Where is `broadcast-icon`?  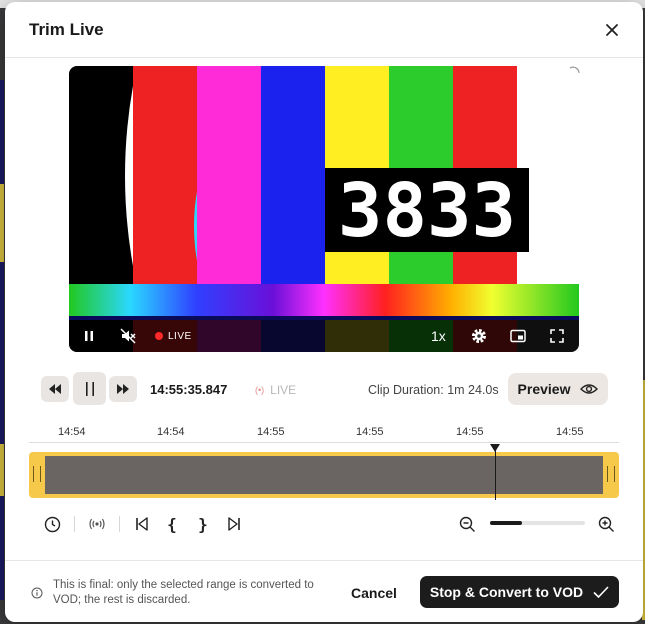 broadcast-icon is located at coordinates (97, 524).